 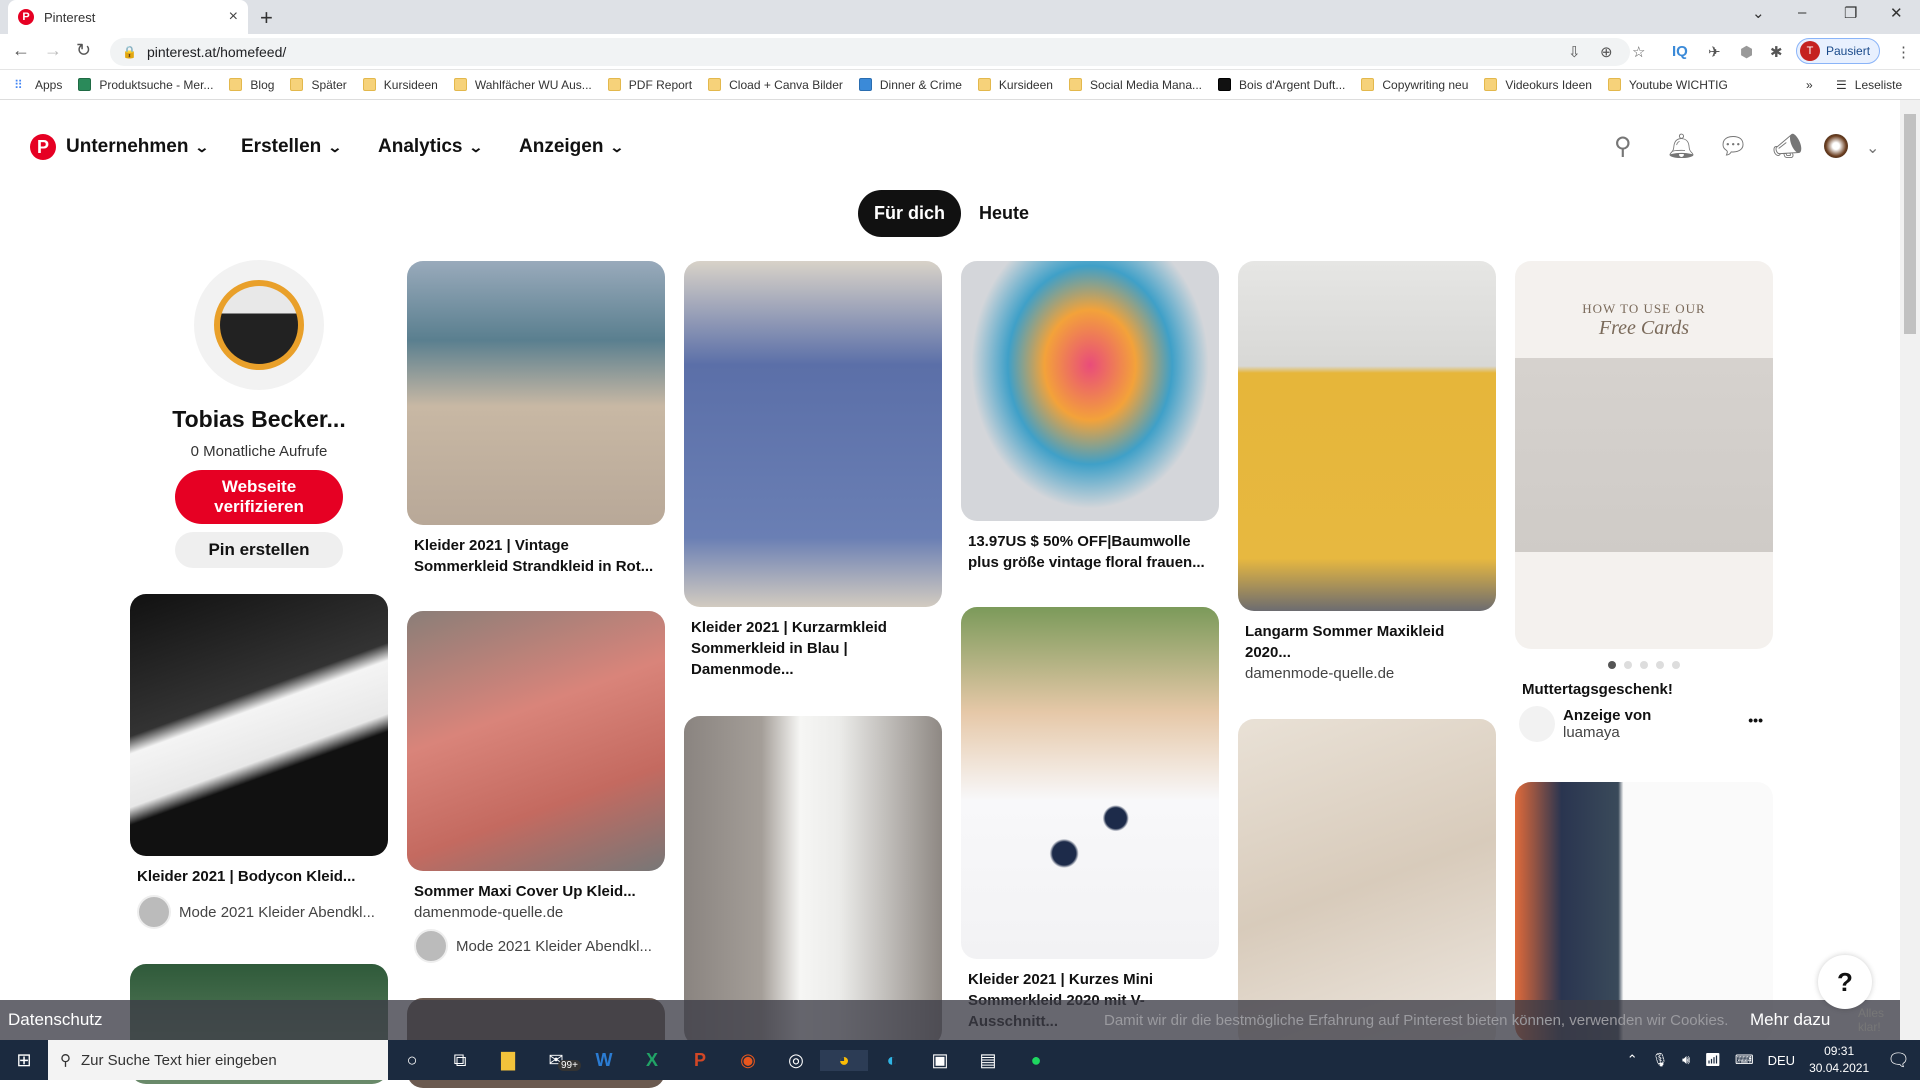 I want to click on bookmarks-overflow-button: », so click(x=1809, y=85).